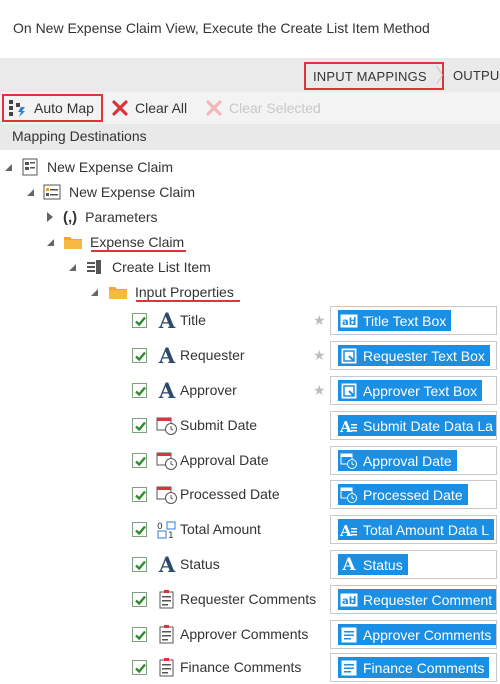  I want to click on mapping-target: Approval Date, so click(413, 460).